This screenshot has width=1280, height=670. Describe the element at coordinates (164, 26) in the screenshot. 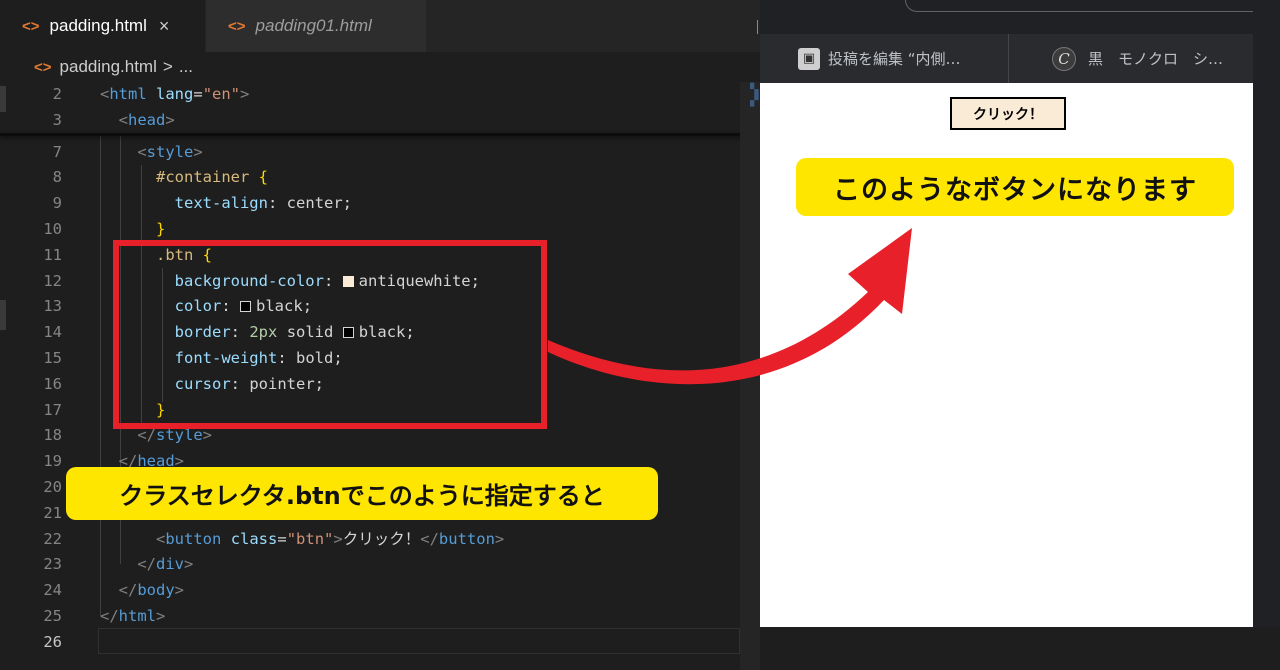

I see `close-icon: ×` at that location.